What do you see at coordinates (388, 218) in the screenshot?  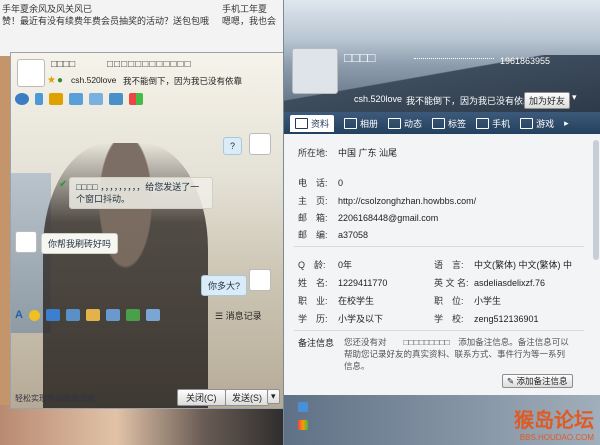 I see `email-value: 2206168448@gmail.com` at bounding box center [388, 218].